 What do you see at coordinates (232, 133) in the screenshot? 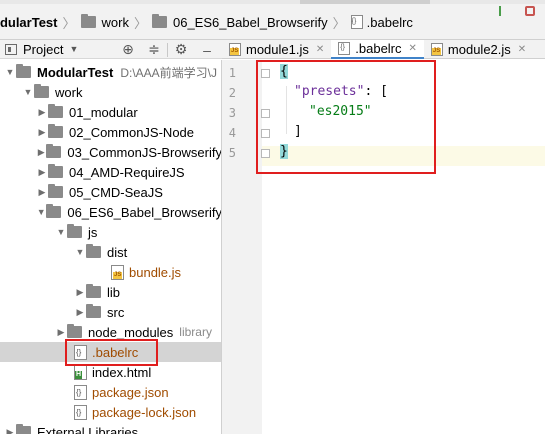
I see `line-number: 4` at bounding box center [232, 133].